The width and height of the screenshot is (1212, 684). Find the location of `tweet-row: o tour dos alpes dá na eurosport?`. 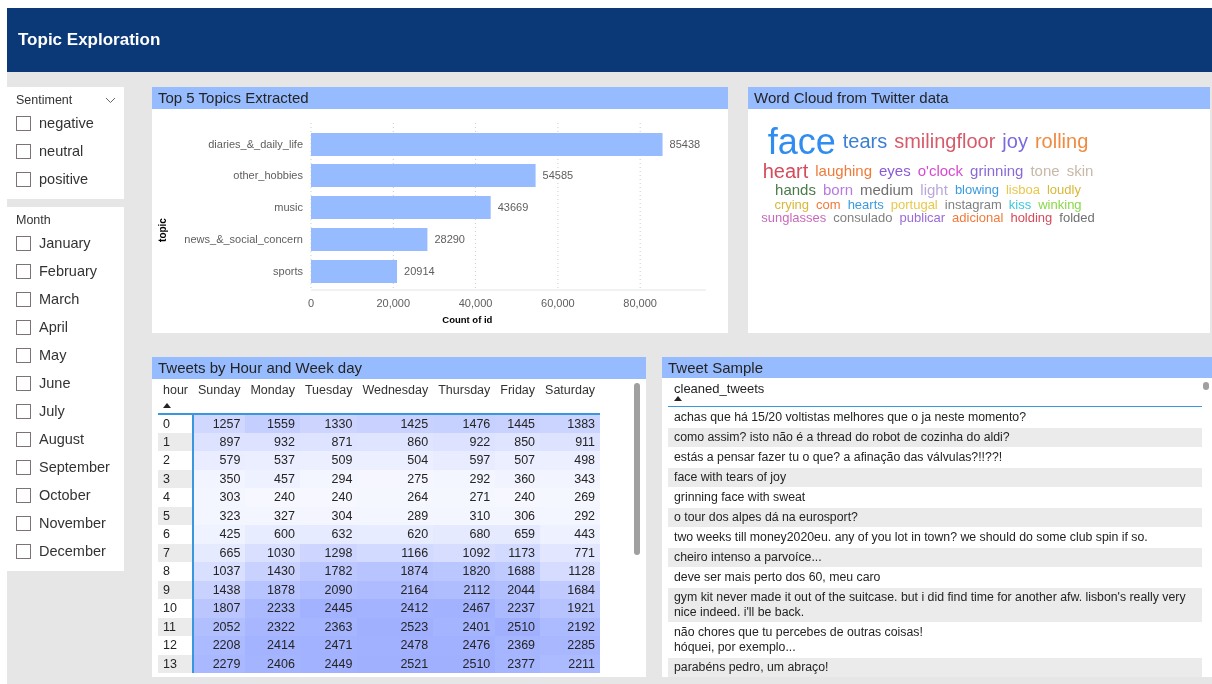

tweet-row: o tour dos alpes dá na eurosport? is located at coordinates (935, 517).